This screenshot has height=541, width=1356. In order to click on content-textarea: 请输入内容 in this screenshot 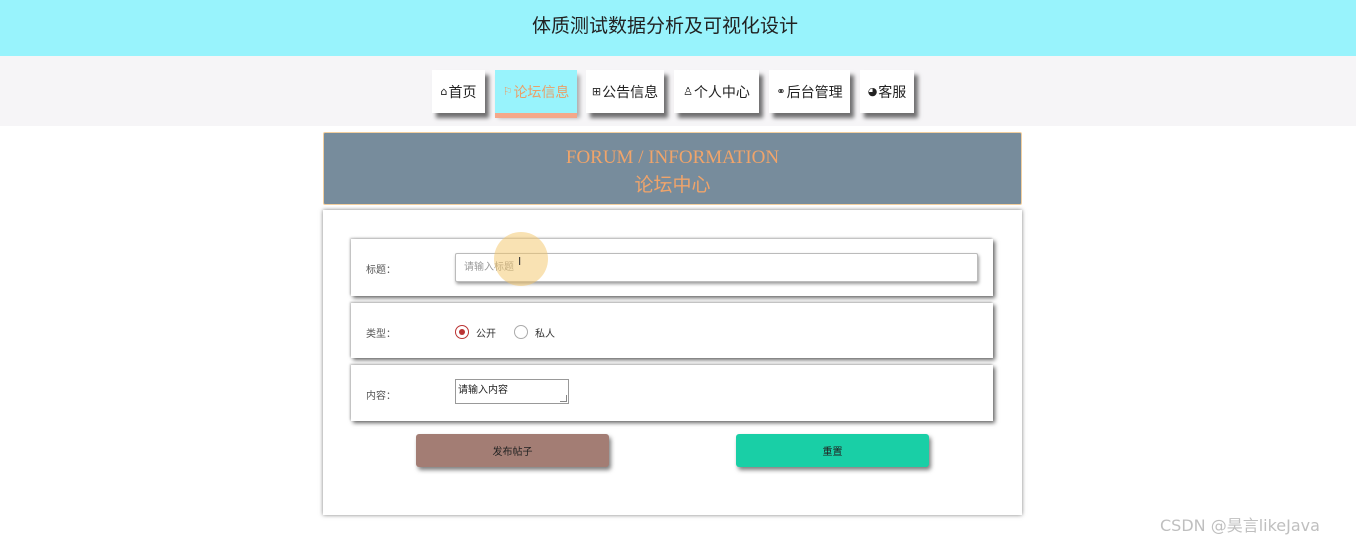, I will do `click(512, 391)`.